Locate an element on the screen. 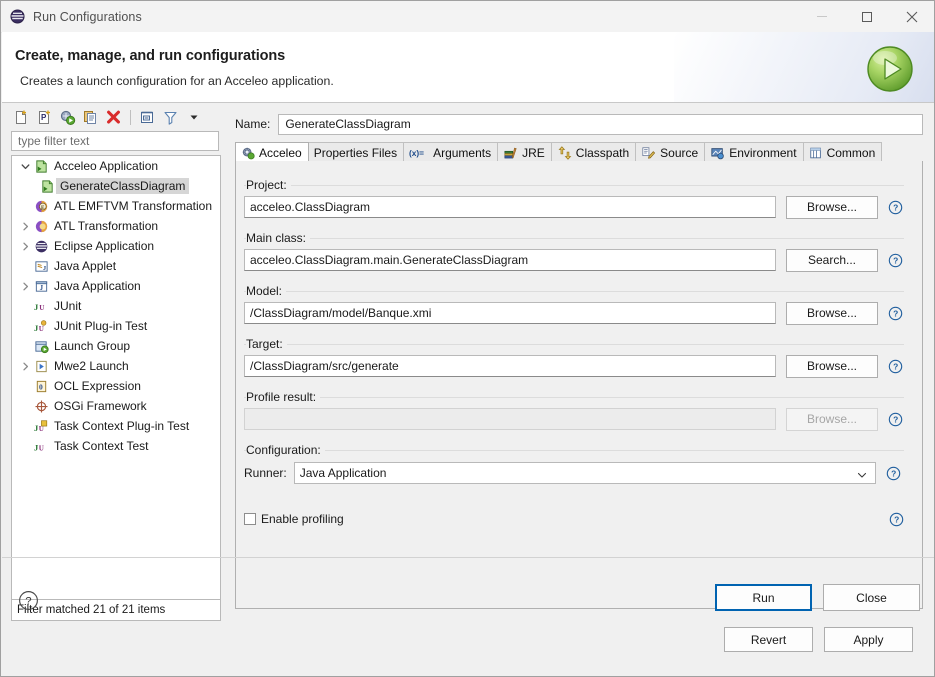 The width and height of the screenshot is (935, 677). button-label: Revert is located at coordinates (768, 639).